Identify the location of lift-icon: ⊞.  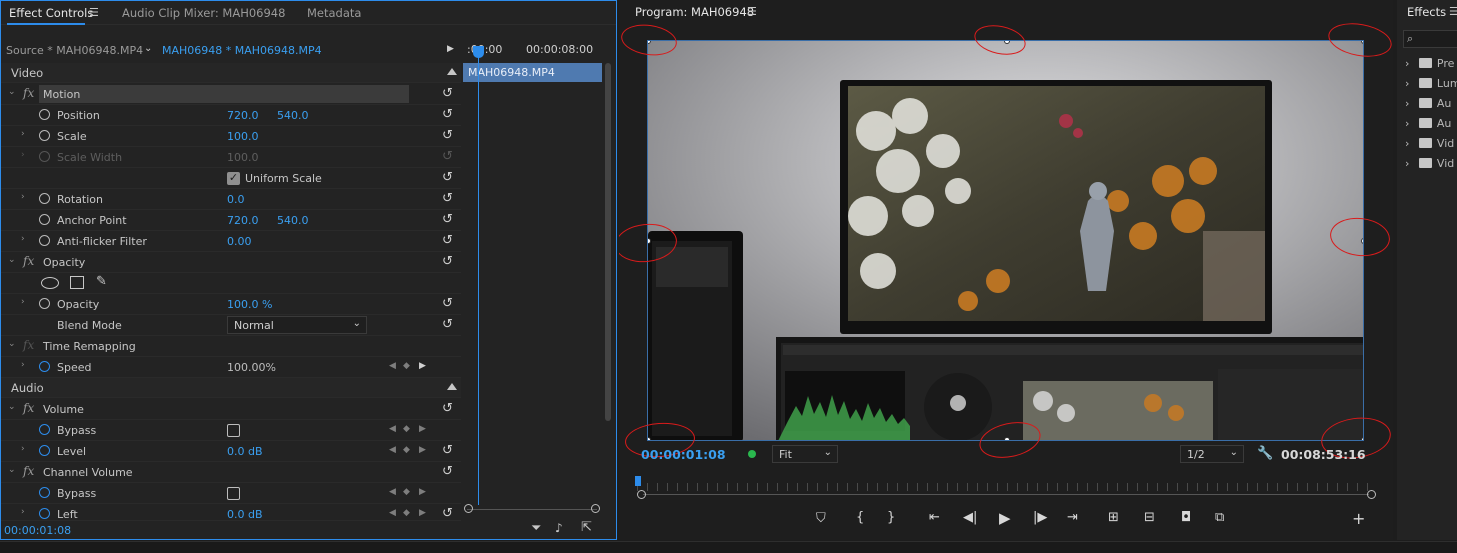
(1113, 517).